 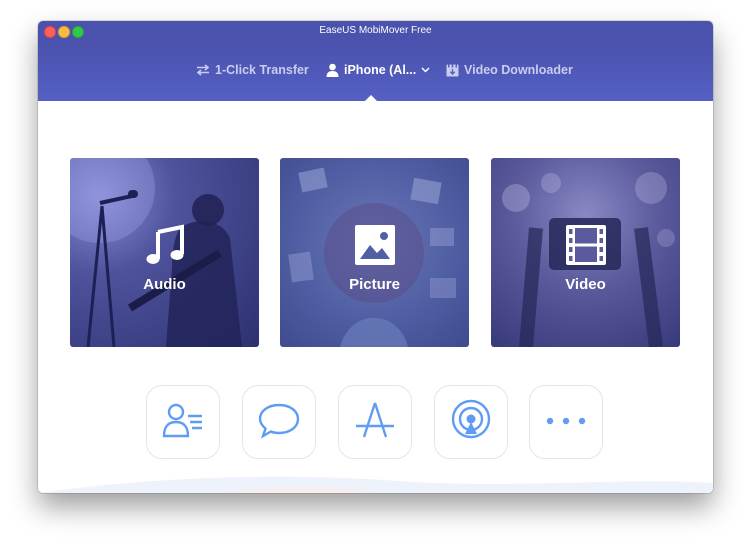 I want to click on message-bubble-icon, so click(x=279, y=422).